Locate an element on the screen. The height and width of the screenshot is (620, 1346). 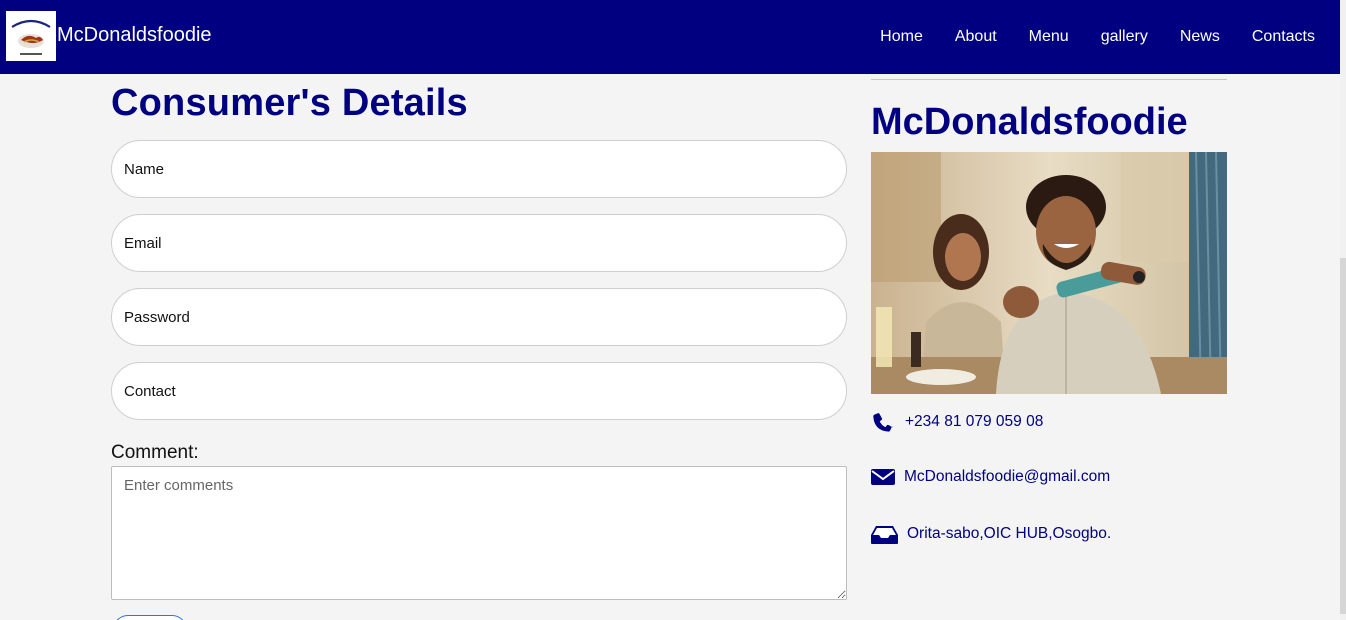
name-input is located at coordinates (479, 169).